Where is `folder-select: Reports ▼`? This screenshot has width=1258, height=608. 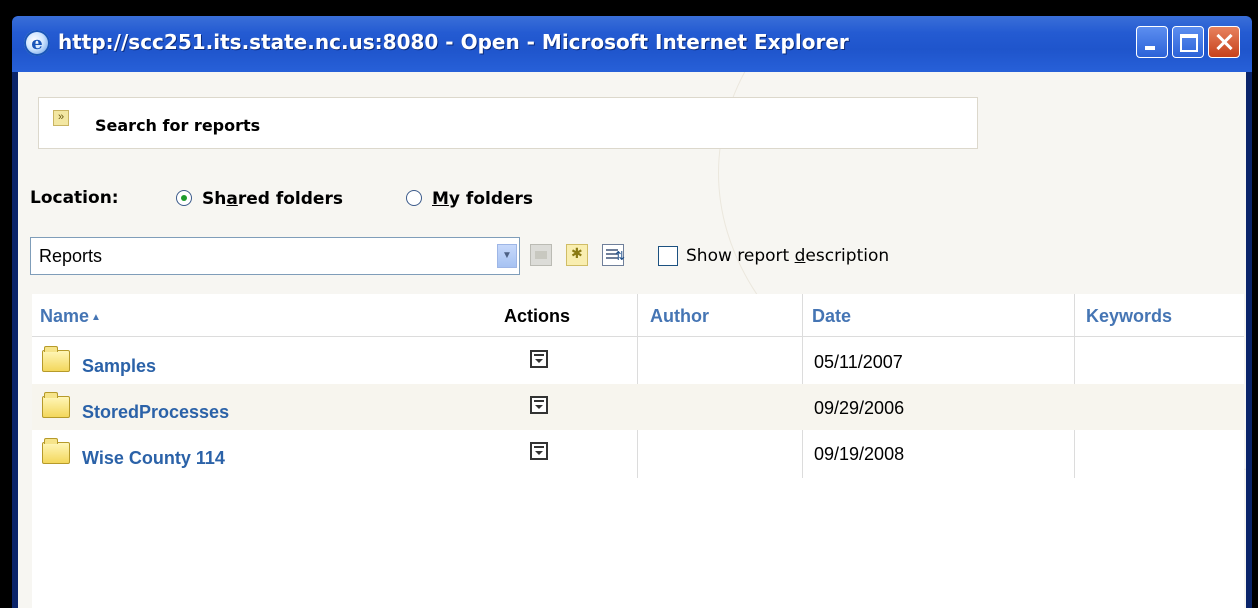 folder-select: Reports ▼ is located at coordinates (275, 256).